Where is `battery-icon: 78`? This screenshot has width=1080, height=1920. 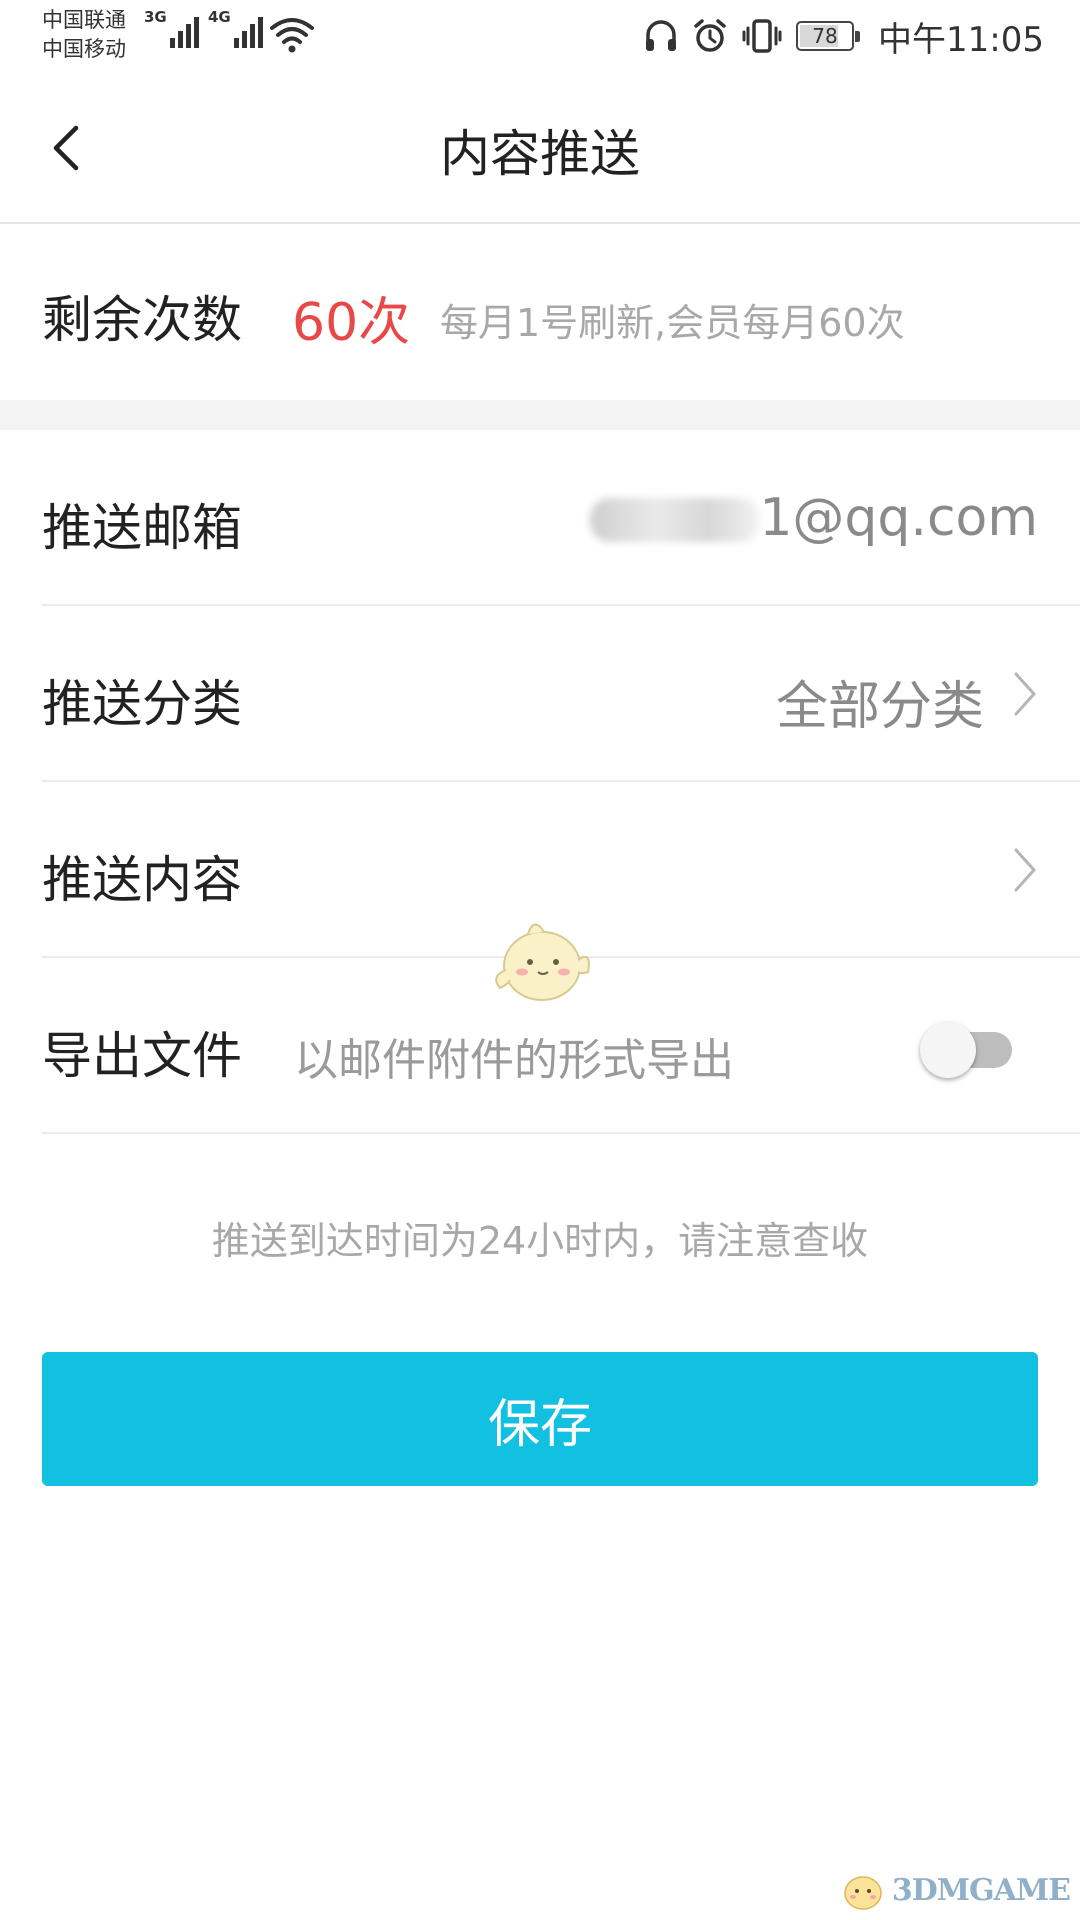 battery-icon: 78 is located at coordinates (828, 36).